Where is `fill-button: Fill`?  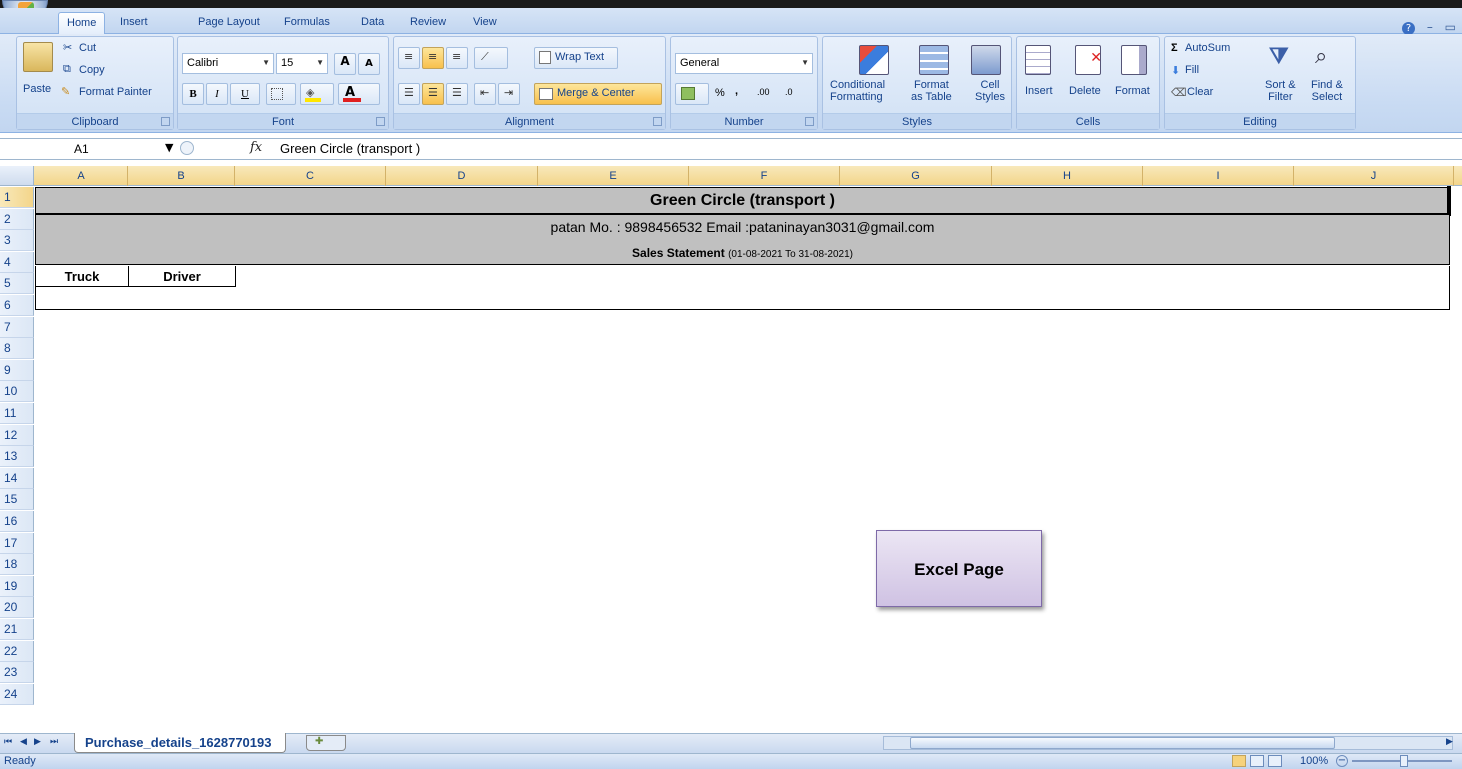
fill-button: Fill is located at coordinates (1192, 70).